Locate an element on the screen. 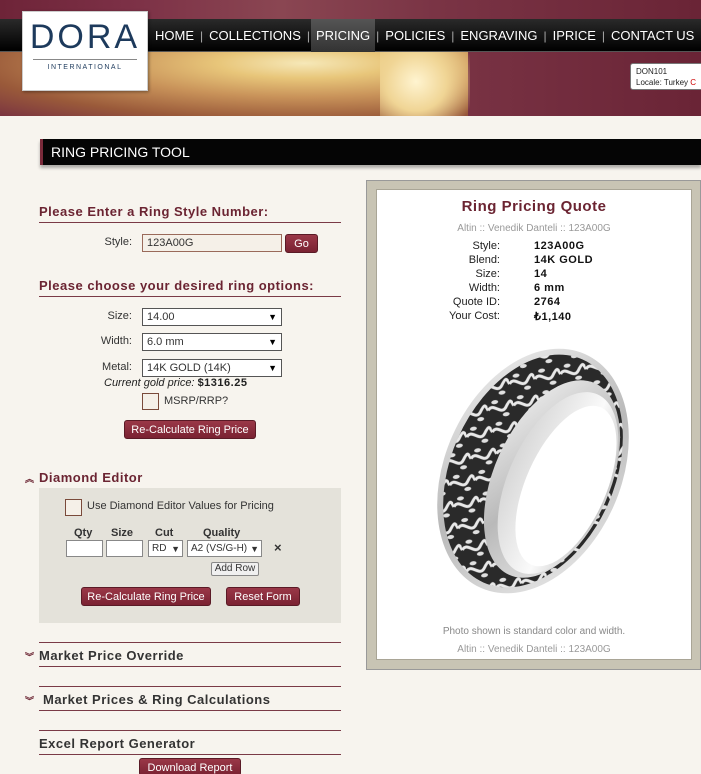  col-cut: Cut is located at coordinates (164, 533).